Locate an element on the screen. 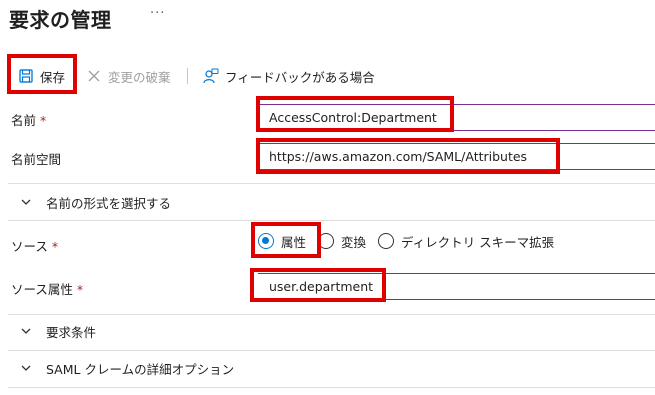 This screenshot has width=655, height=395. advanced-saml-options-section-toggle: SAML クレームの詳細オプション is located at coordinates (127, 368).